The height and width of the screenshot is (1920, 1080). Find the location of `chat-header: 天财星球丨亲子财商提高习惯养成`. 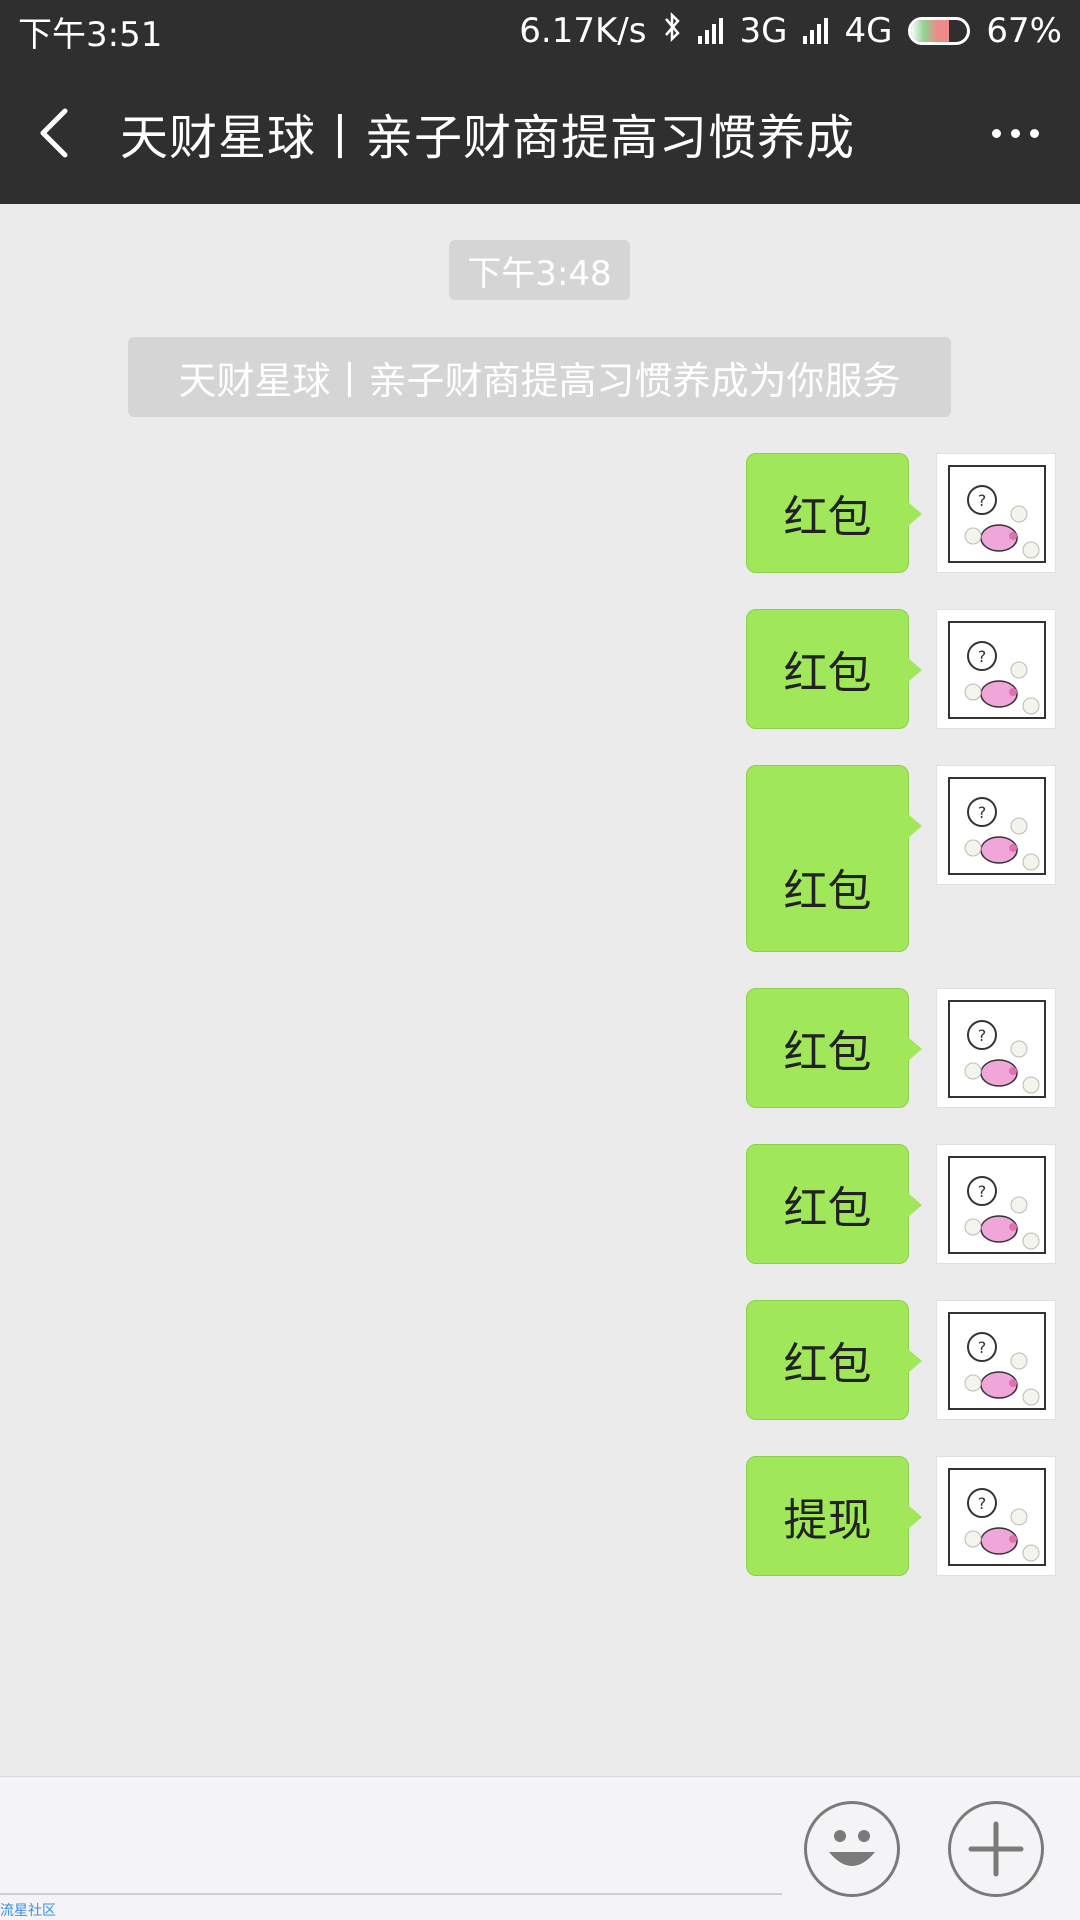

chat-header: 天财星球丨亲子财商提高习惯养成 is located at coordinates (540, 133).